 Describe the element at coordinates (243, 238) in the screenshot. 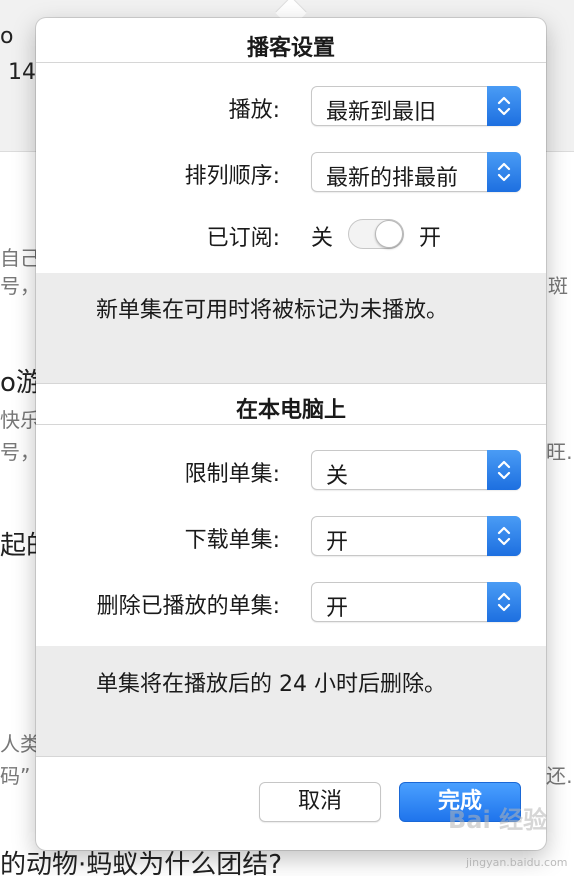

I see `subscribed-label: 已订阅:` at that location.